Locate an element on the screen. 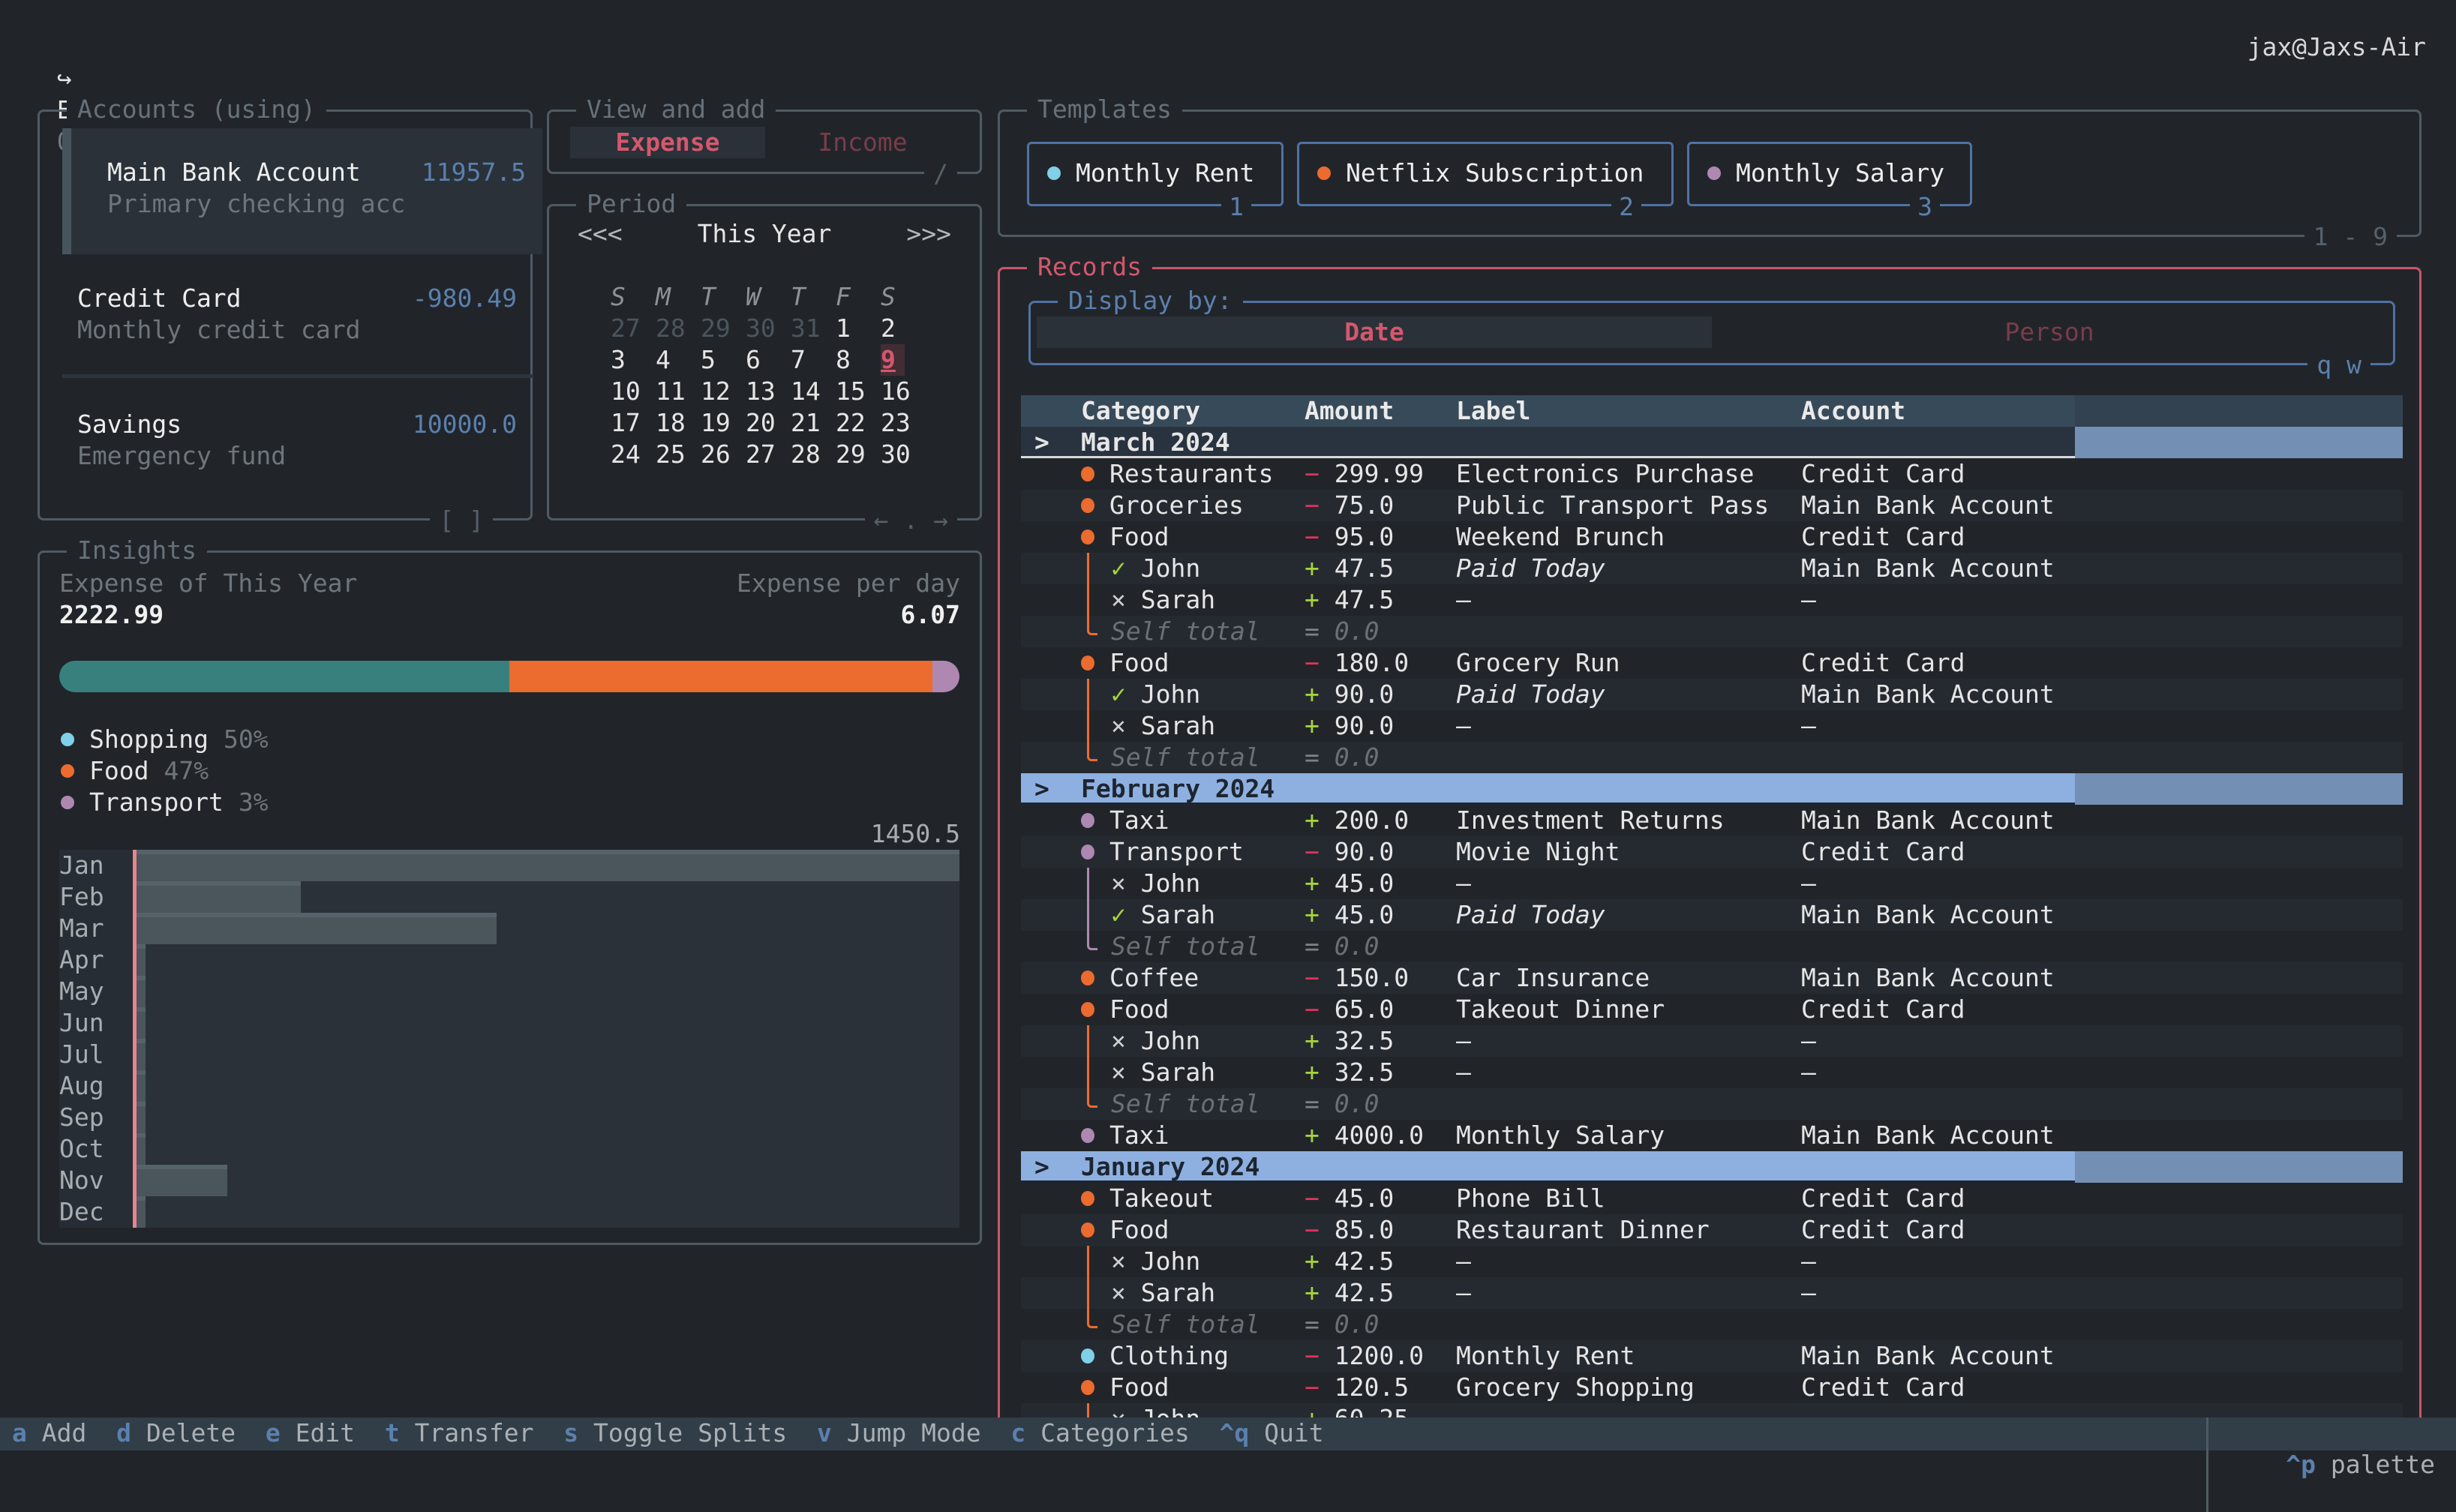  calendar-day: 20 is located at coordinates (768, 423).